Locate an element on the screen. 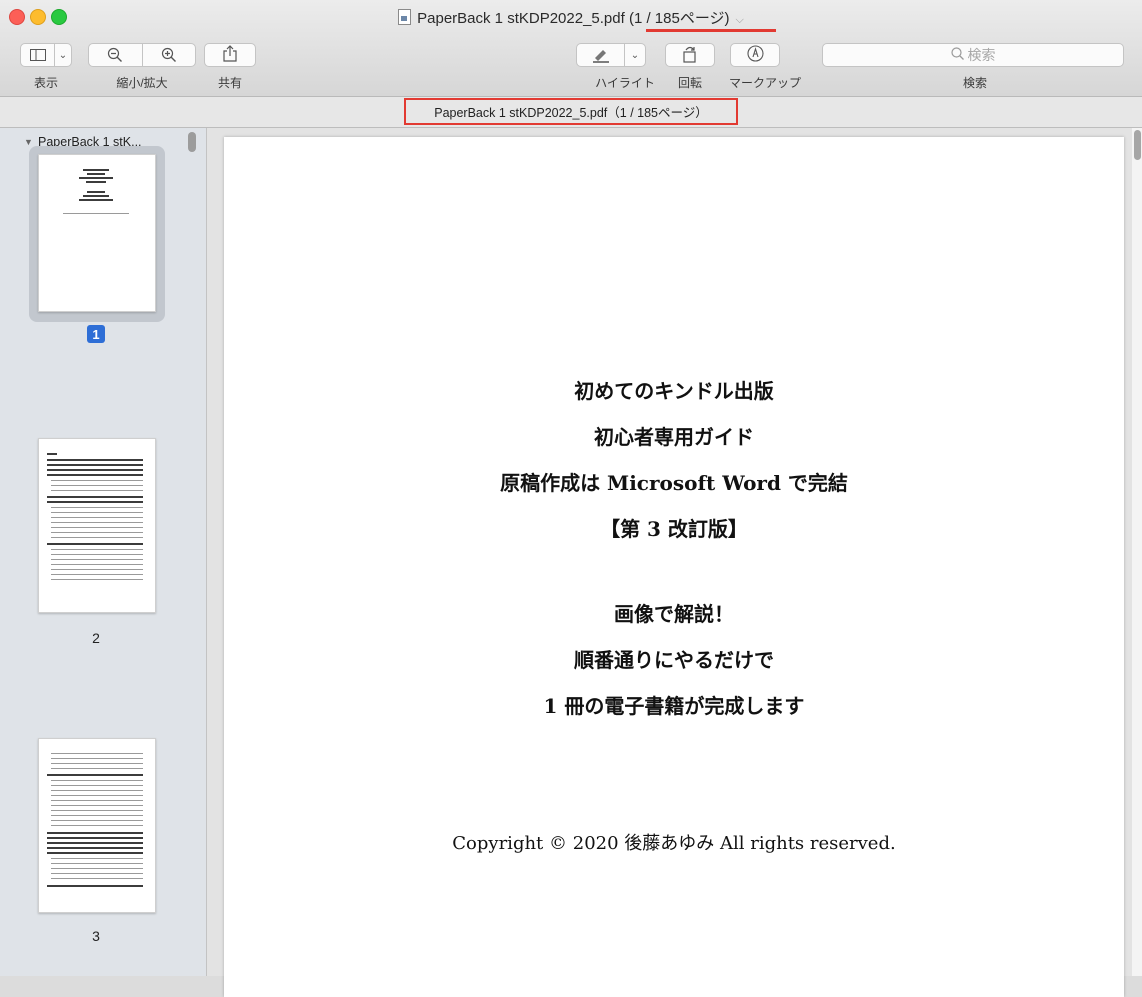  document-title-bar: PaperBack 1 stKDP2022_5.pdf（1 / 185ページ） is located at coordinates (571, 112).